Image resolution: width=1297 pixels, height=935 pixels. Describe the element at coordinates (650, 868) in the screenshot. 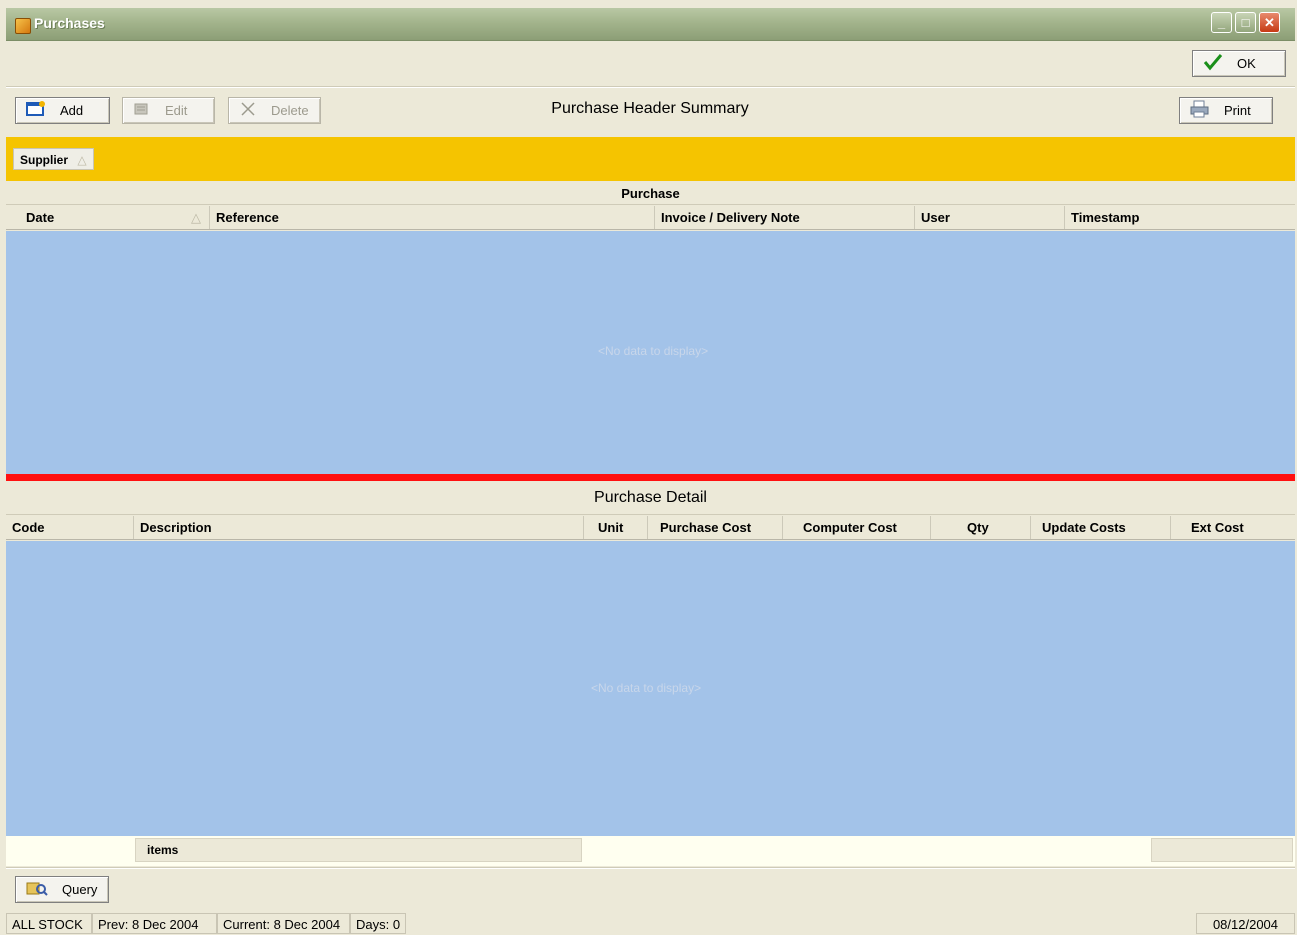

I see `footer-divider` at that location.